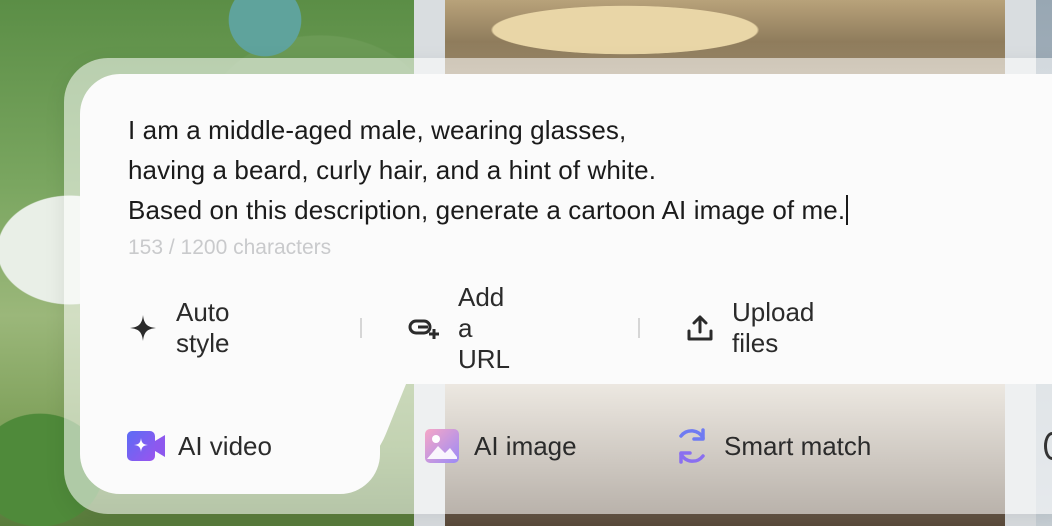  I want to click on tab-ai-video: AI video, so click(199, 446).